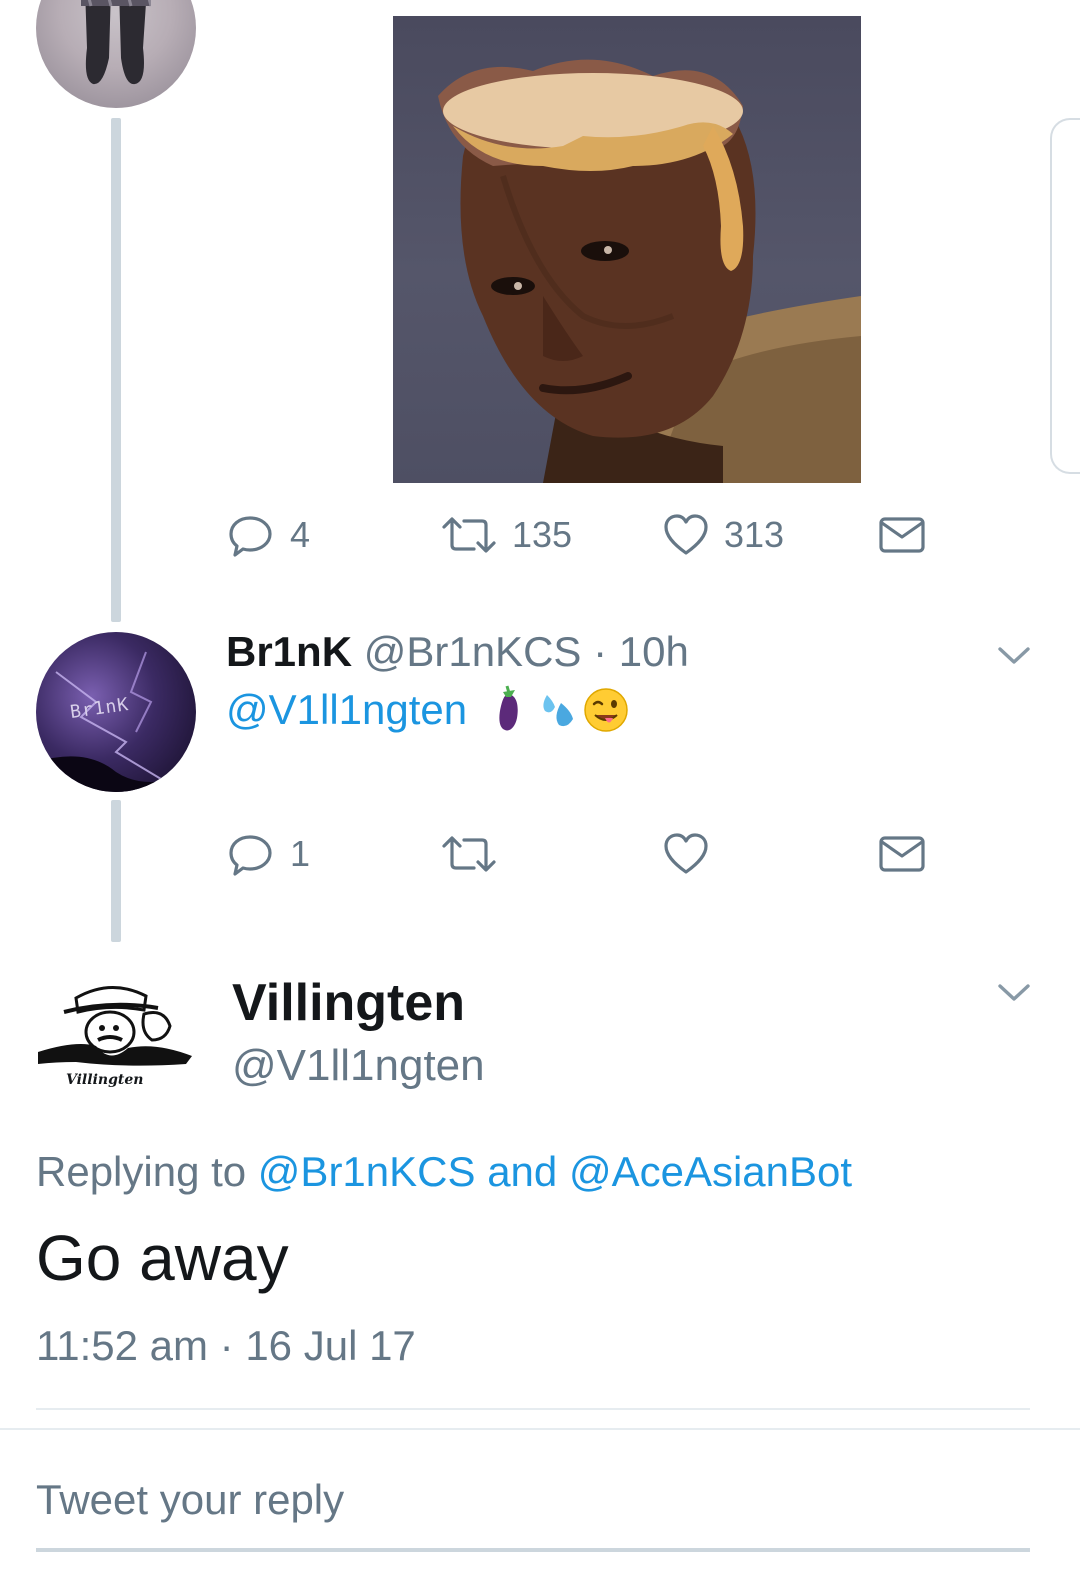  What do you see at coordinates (116, 42) in the screenshot?
I see `avatar-photo` at bounding box center [116, 42].